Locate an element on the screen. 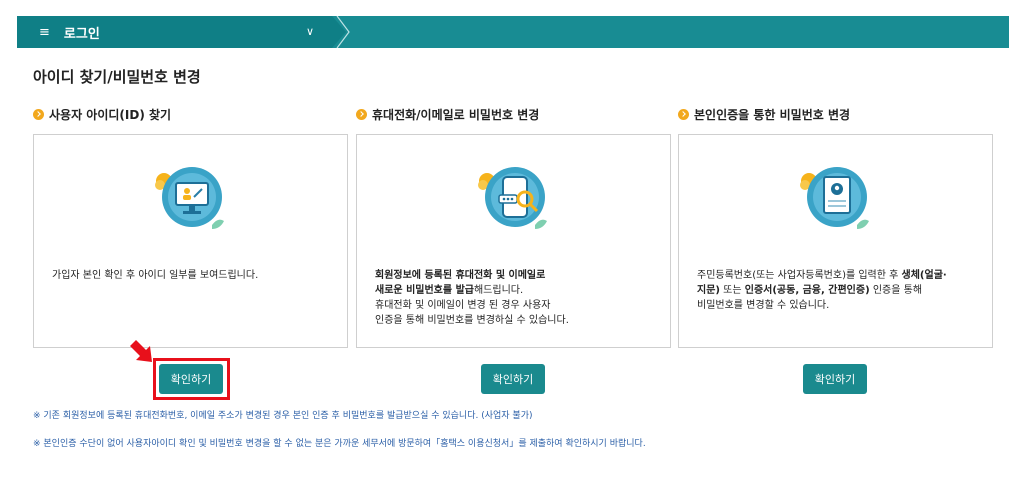 This screenshot has width=1024, height=480. desc-line-bold: 회원정보에 등록된 휴대전화 및 이메일로 is located at coordinates (460, 275).